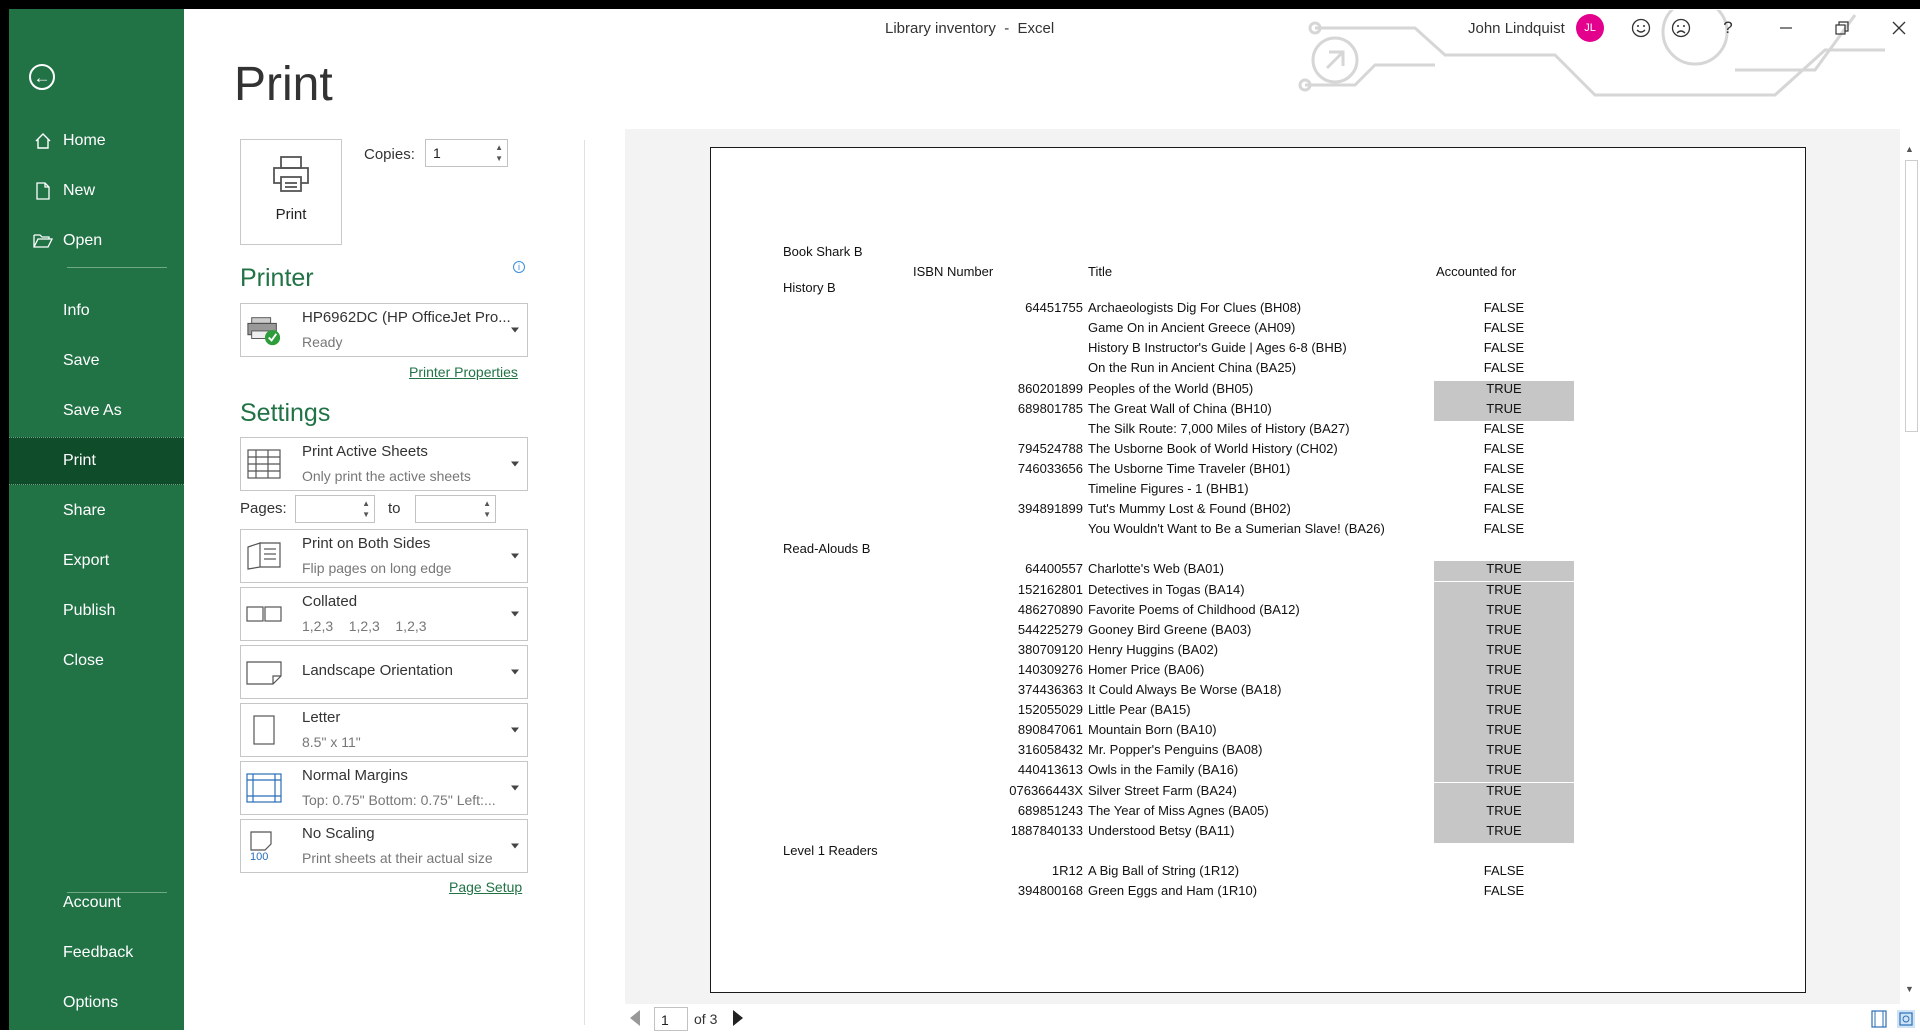  What do you see at coordinates (635, 1018) in the screenshot?
I see `previous-page-icon` at bounding box center [635, 1018].